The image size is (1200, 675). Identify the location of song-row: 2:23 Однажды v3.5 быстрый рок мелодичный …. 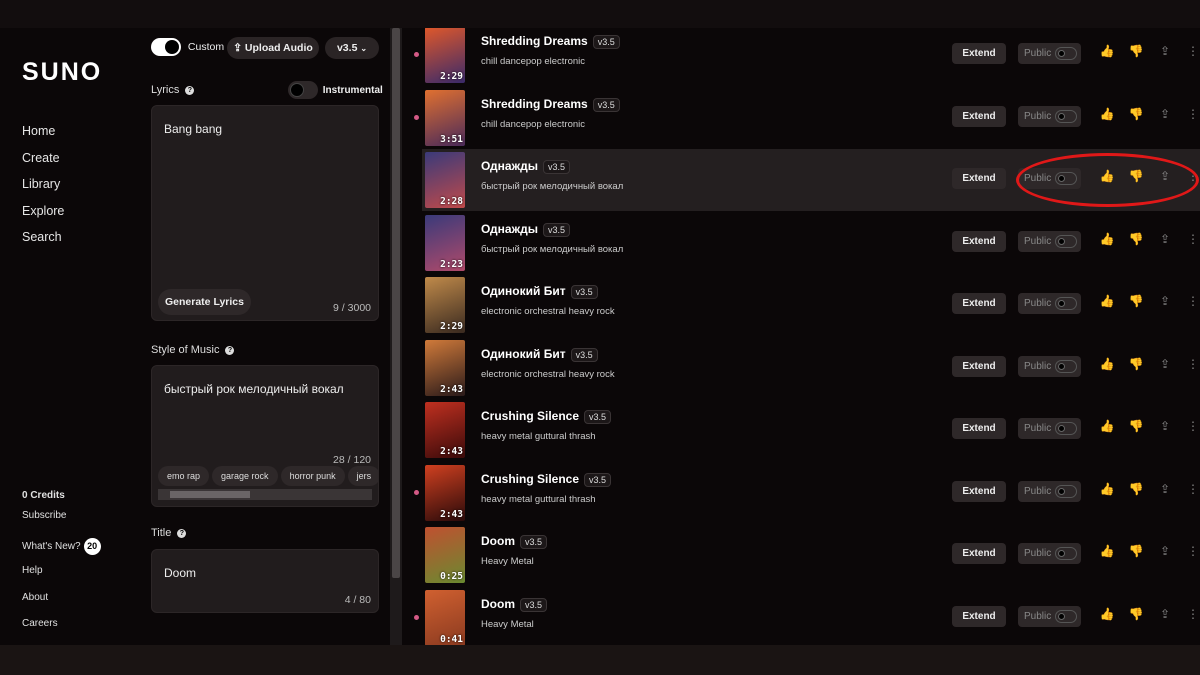
(811, 243).